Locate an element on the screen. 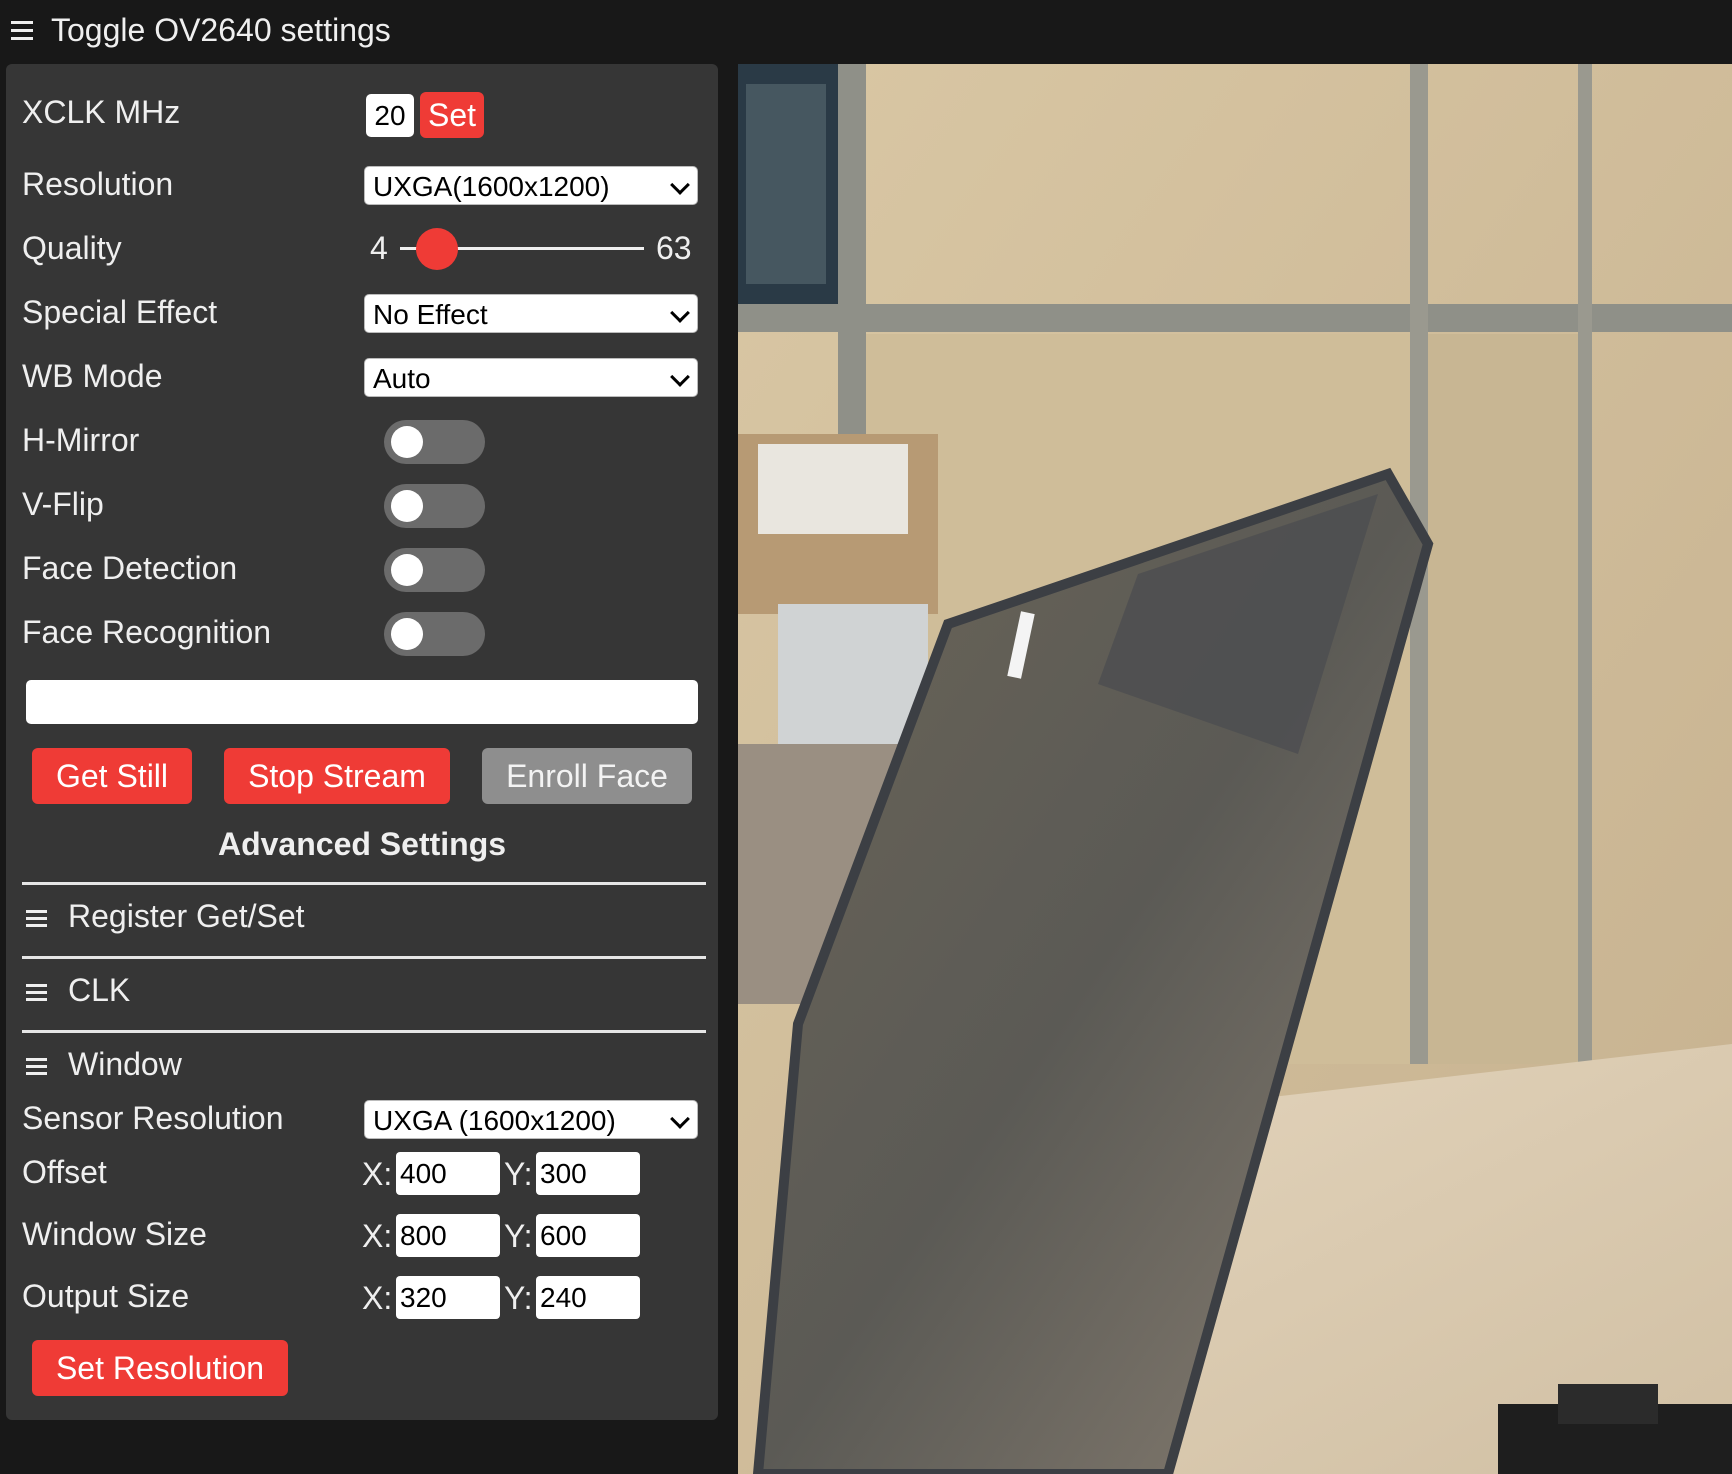 This screenshot has height=1474, width=1732. output-size-y-label: Y: is located at coordinates (518, 1298).